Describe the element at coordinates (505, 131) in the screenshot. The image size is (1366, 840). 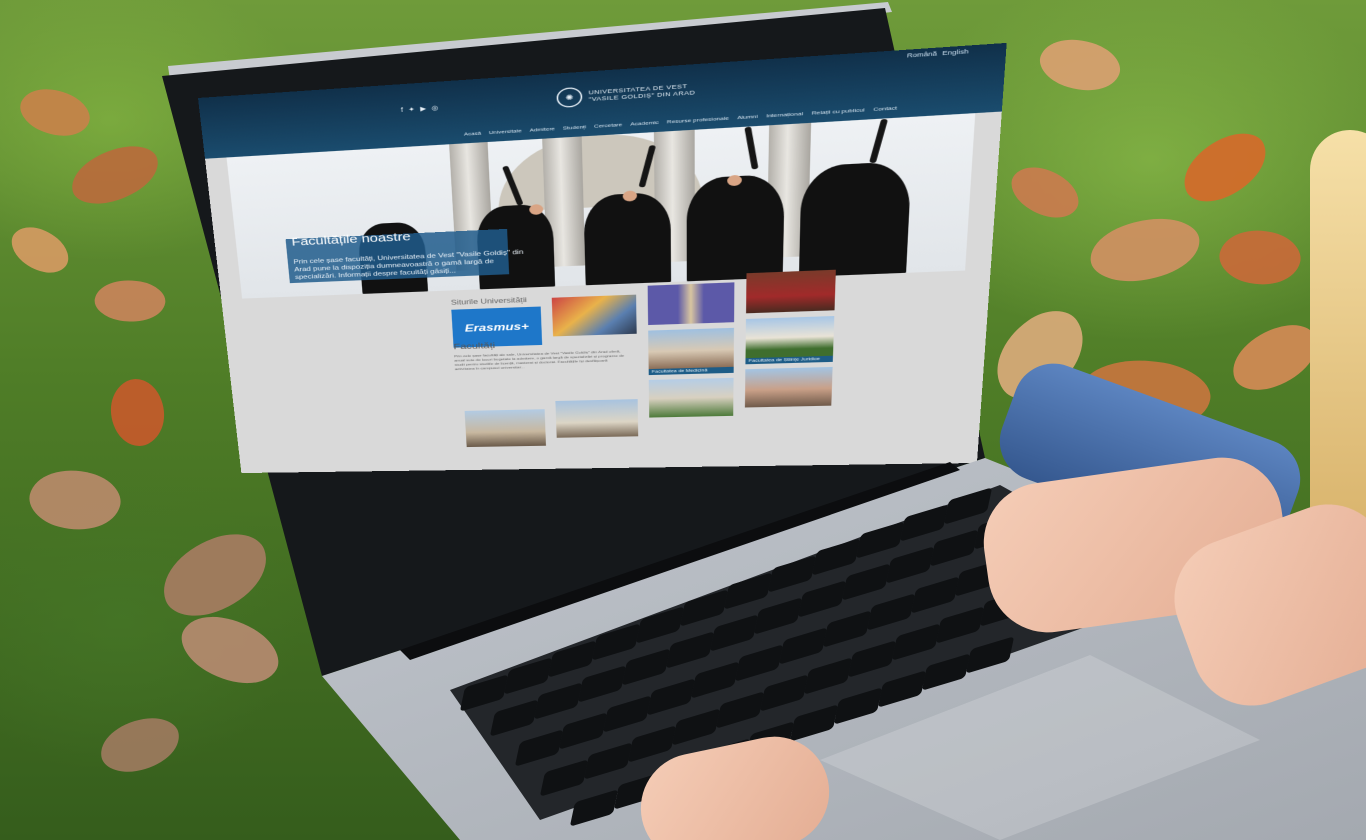
I see `nav-item: Universitate` at that location.